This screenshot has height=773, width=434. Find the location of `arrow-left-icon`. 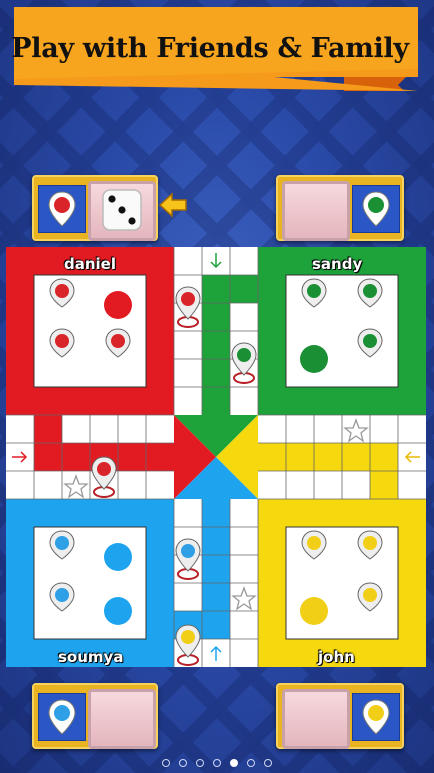

arrow-left-icon is located at coordinates (172, 205).